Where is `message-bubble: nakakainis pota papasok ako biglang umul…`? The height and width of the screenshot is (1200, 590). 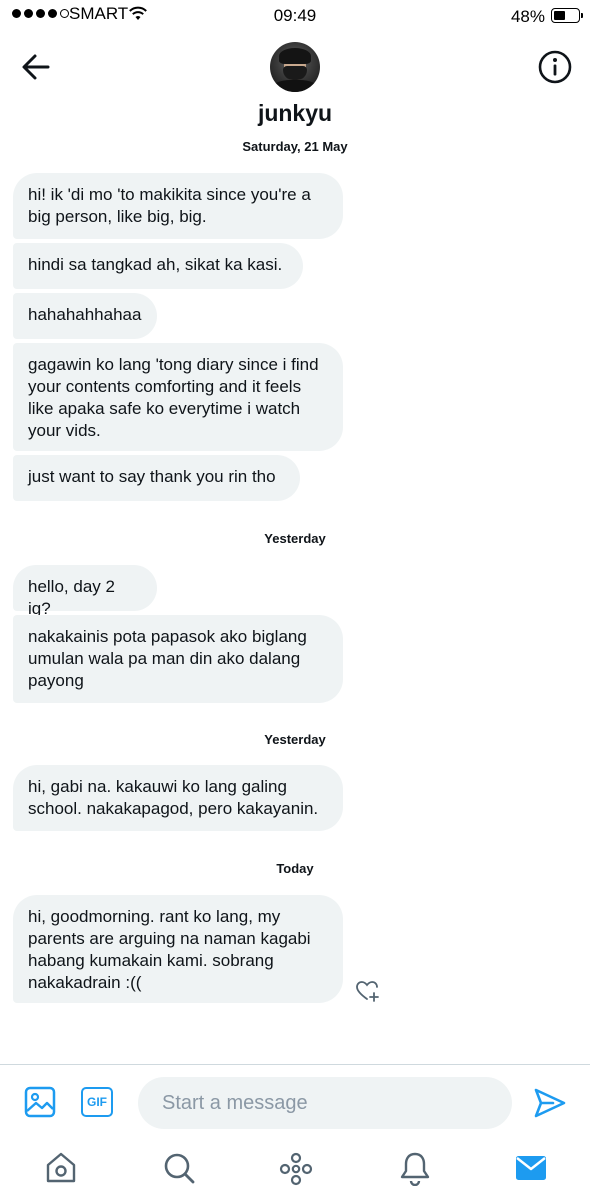 message-bubble: nakakainis pota papasok ako biglang umul… is located at coordinates (178, 659).